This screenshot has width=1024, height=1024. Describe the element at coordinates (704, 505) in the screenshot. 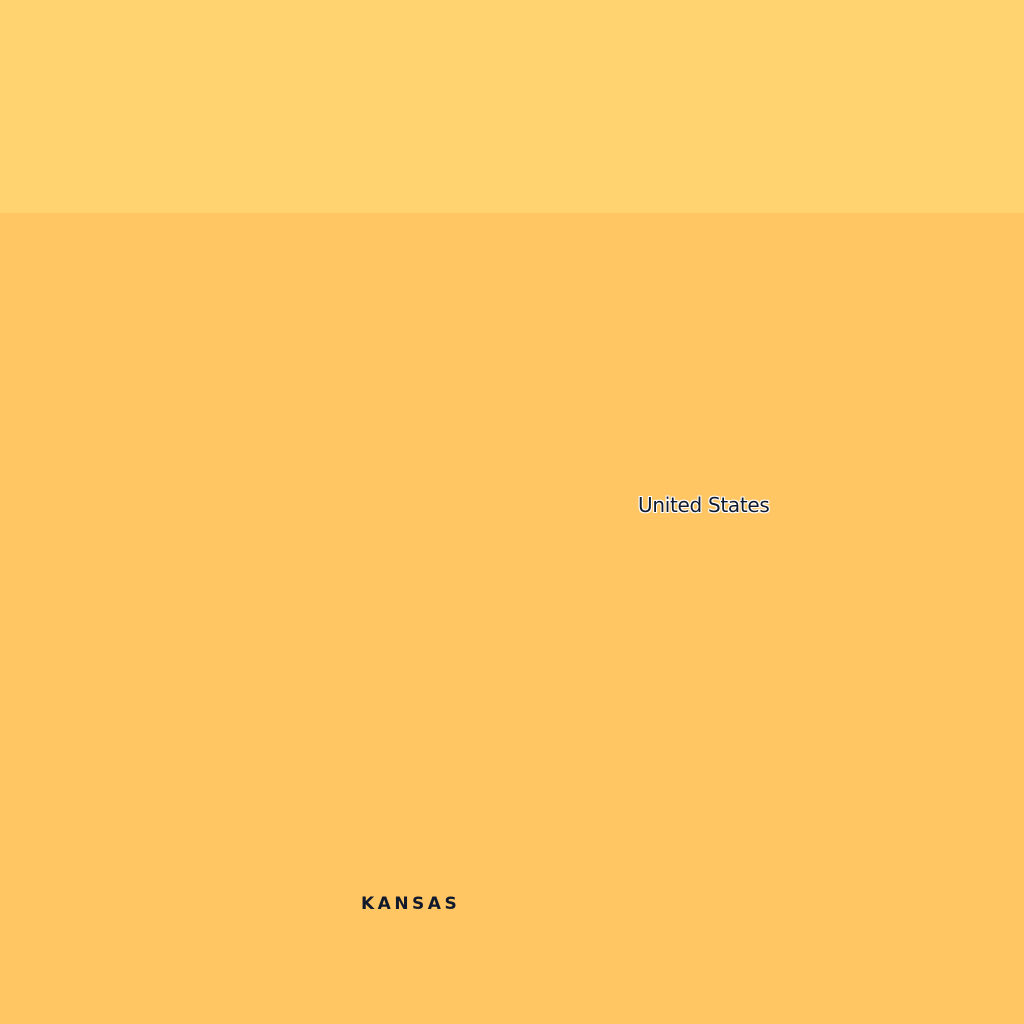

I see `country-label: United States` at that location.